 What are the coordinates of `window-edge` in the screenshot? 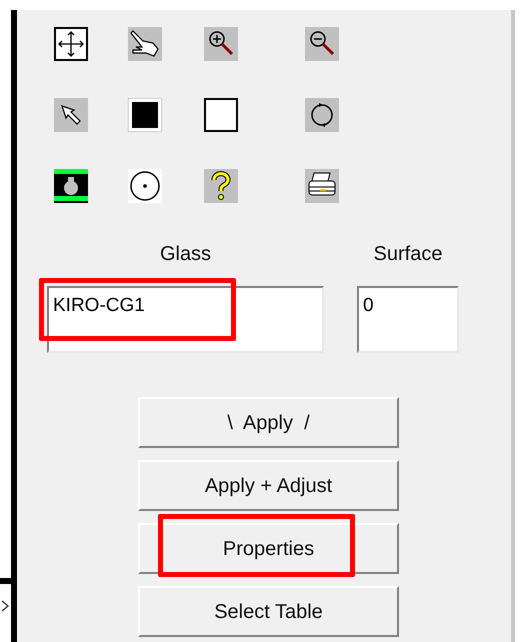 It's located at (5, 581).